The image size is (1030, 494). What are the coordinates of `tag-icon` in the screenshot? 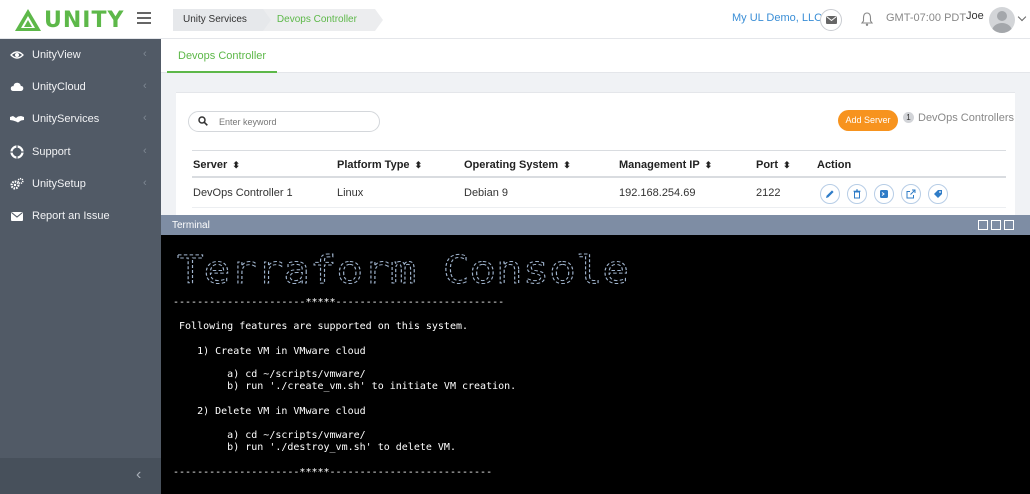 It's located at (938, 194).